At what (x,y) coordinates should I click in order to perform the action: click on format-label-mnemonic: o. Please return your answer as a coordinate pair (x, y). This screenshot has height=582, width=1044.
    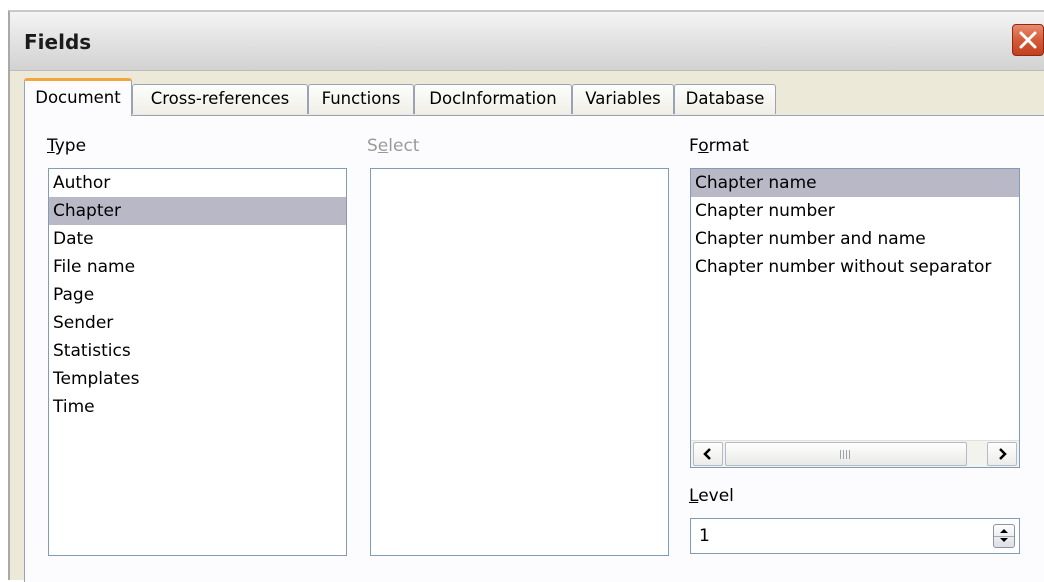
    Looking at the image, I should click on (703, 146).